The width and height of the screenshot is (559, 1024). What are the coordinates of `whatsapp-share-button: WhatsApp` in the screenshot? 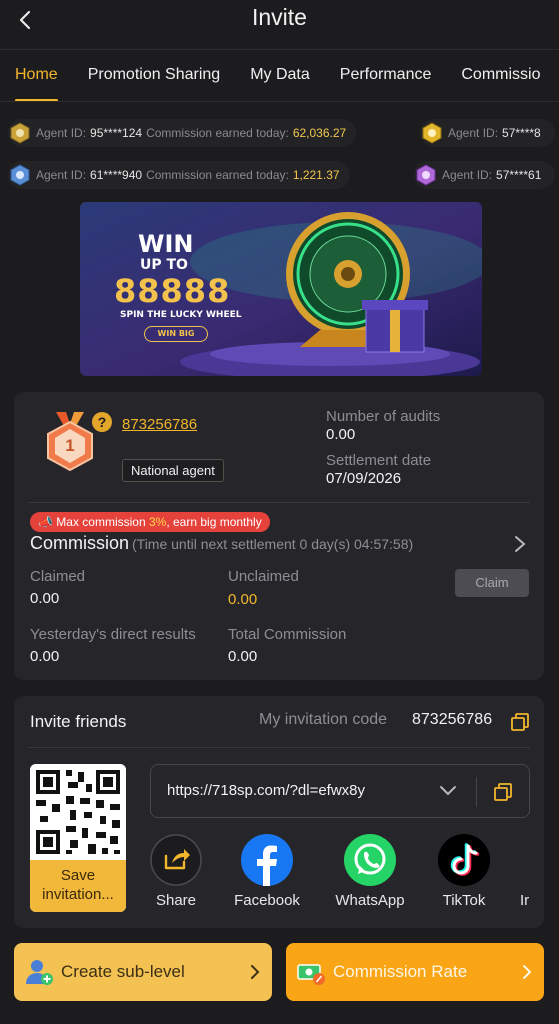 It's located at (370, 871).